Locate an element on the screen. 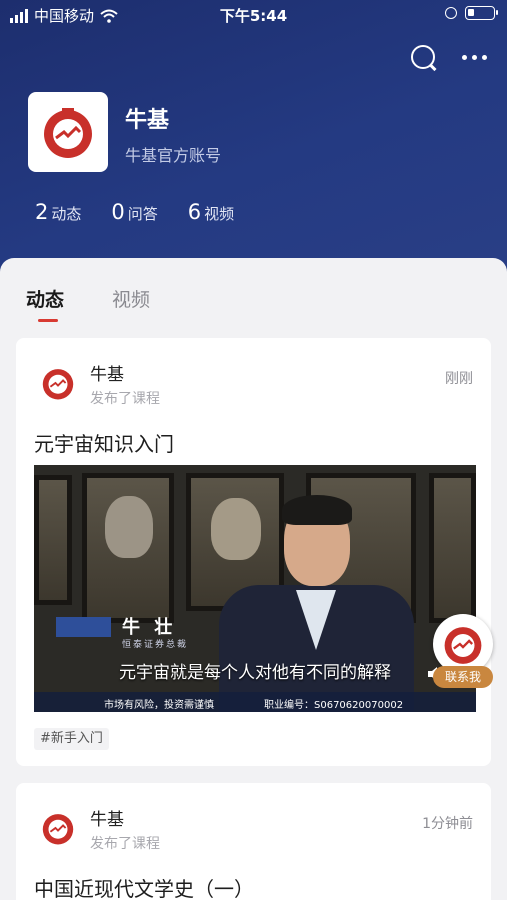 This screenshot has height=900, width=507. profile-name: 牛基 is located at coordinates (147, 120).